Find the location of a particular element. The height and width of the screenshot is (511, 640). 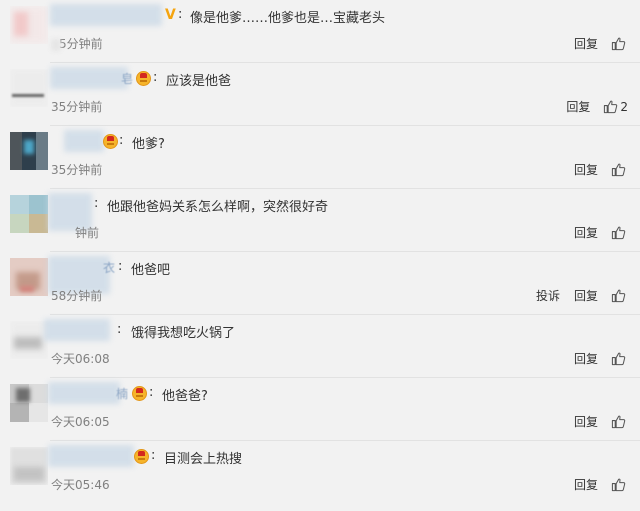

comment-text: 应该是他爸 is located at coordinates (199, 81).